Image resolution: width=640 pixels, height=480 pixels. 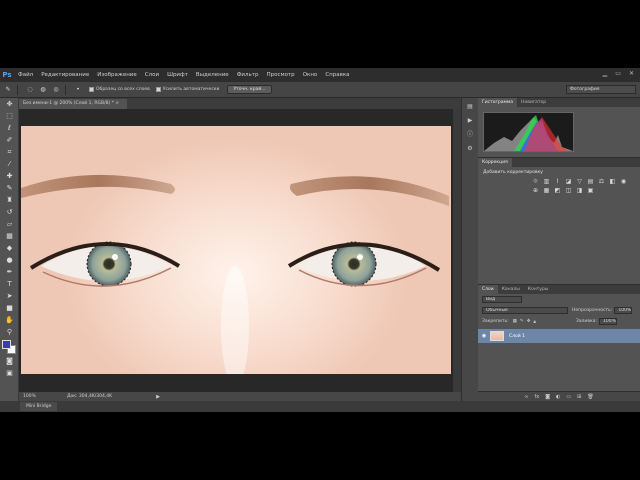 What do you see at coordinates (8, 90) in the screenshot?
I see `tool-preset-icon: ✎` at bounding box center [8, 90].